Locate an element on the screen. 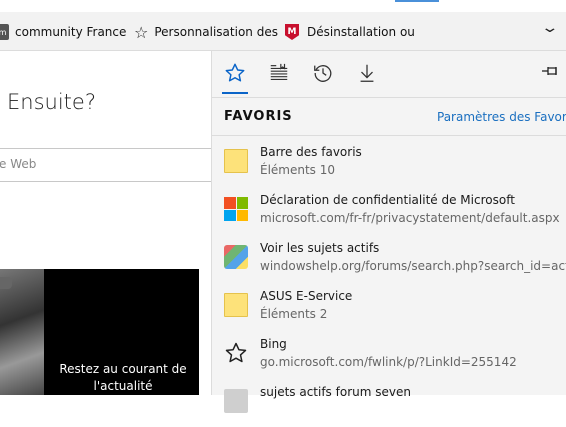 The image size is (566, 427). tab-downloads is located at coordinates (367, 73).